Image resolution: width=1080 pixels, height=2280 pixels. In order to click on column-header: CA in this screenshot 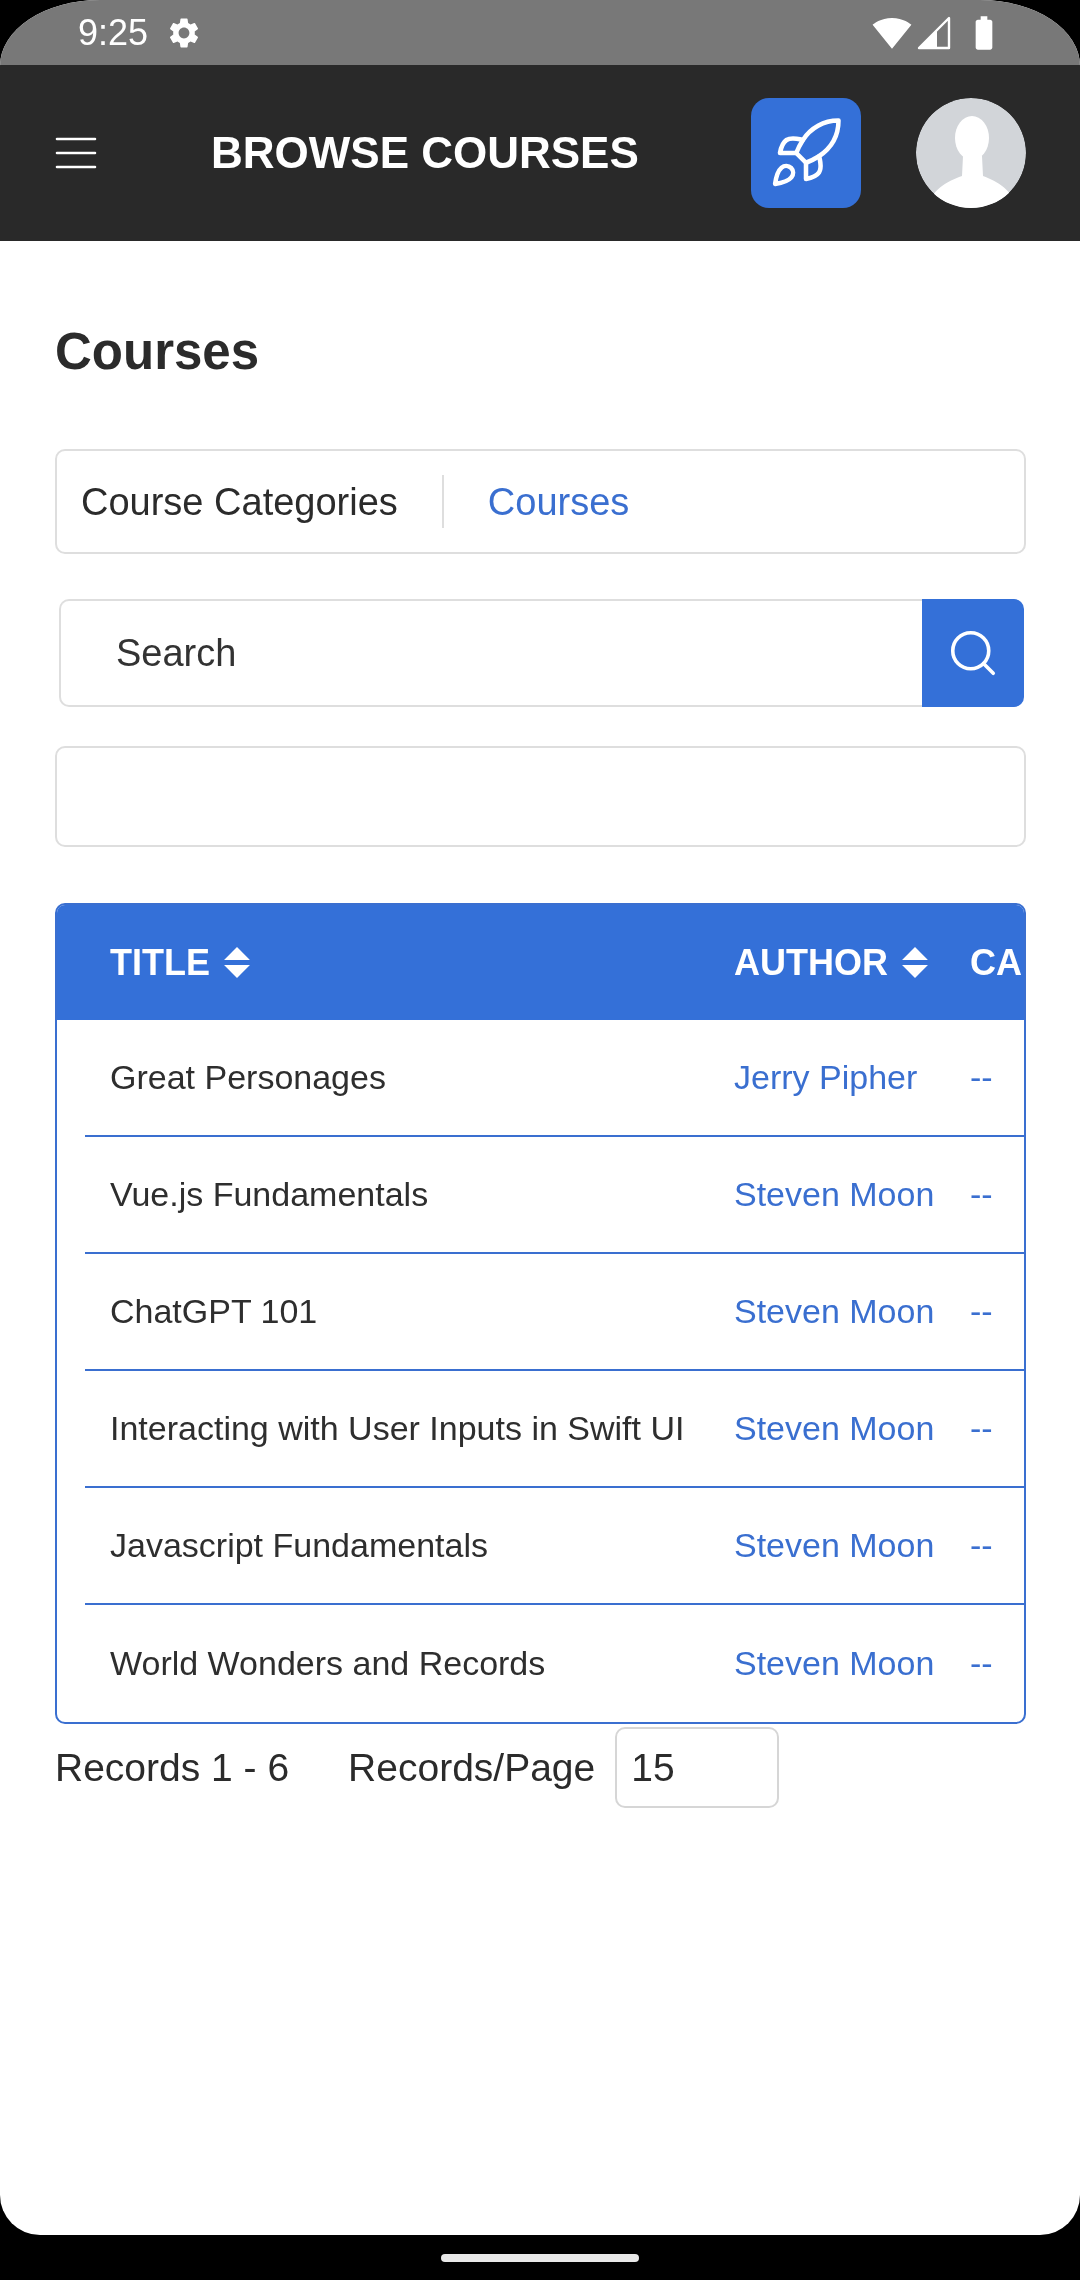, I will do `click(996, 962)`.